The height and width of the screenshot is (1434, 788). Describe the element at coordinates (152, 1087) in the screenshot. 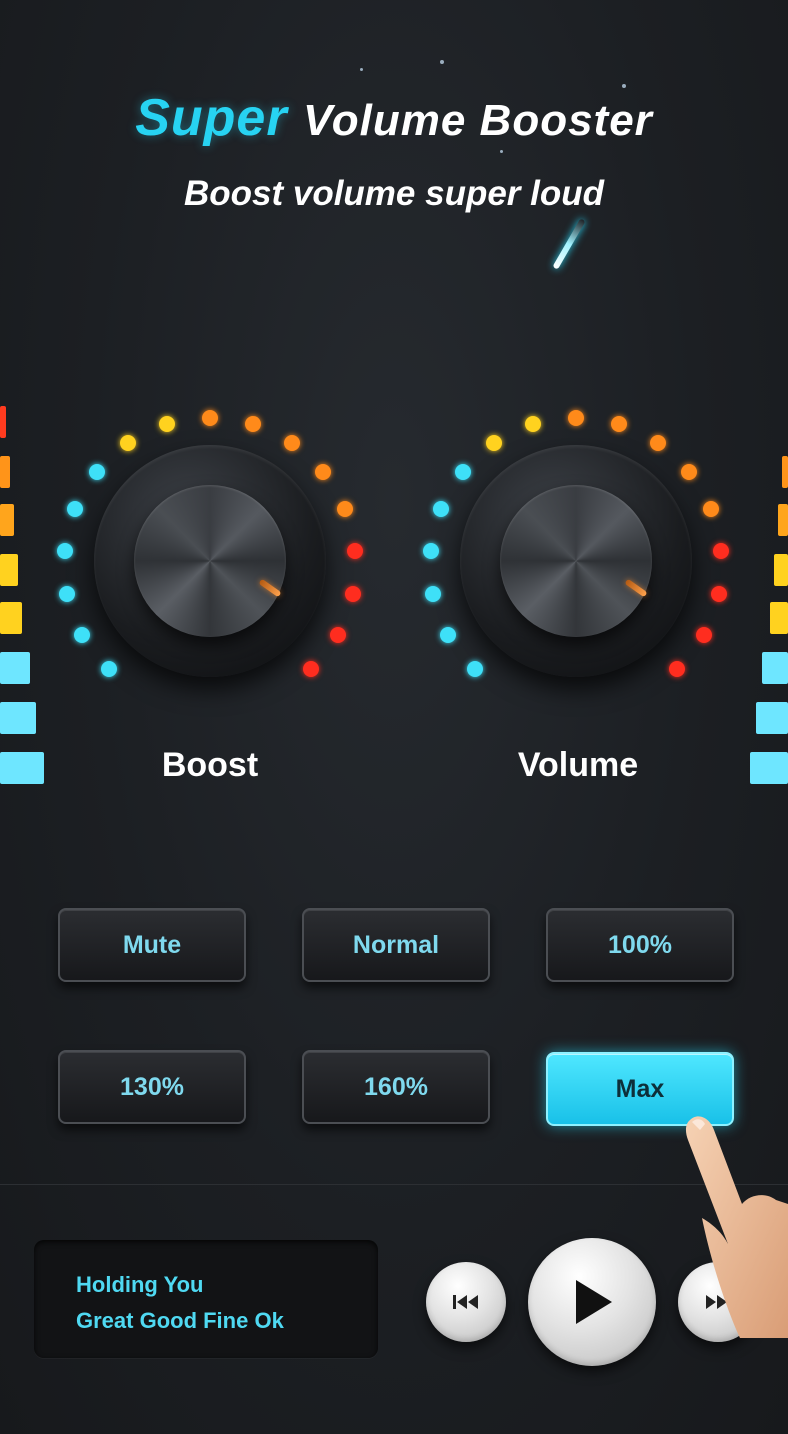

I see `preset-130-button: 130%` at that location.